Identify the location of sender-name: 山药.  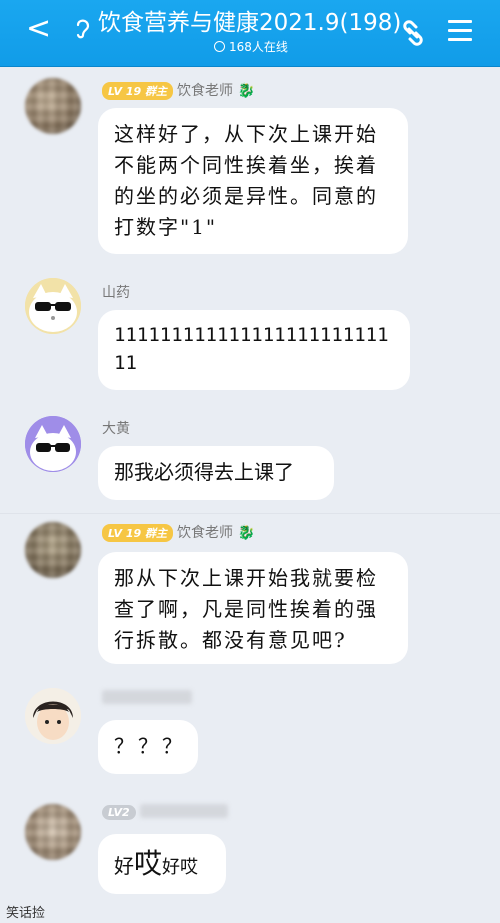
(116, 293).